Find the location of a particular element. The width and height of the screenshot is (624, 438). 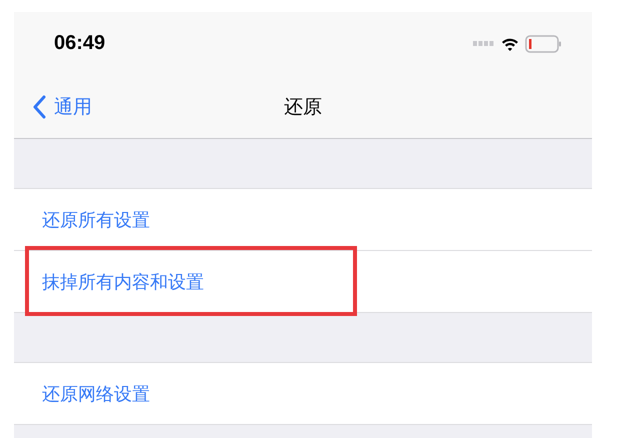

status-time: 06:49 is located at coordinates (80, 43).